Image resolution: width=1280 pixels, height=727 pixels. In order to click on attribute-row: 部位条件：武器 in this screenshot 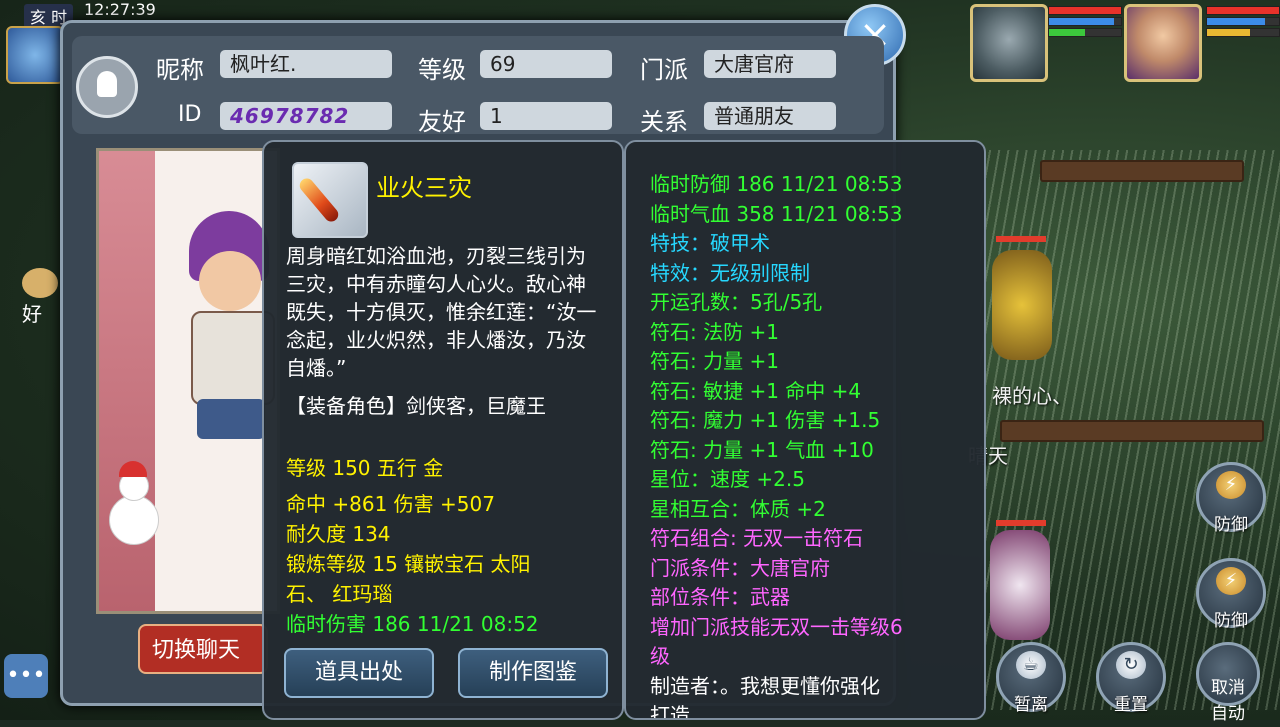, I will do `click(720, 597)`.